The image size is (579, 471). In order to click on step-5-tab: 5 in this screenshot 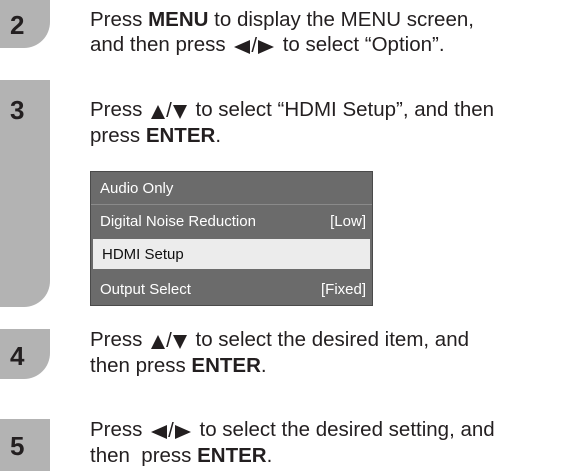, I will do `click(25, 445)`.